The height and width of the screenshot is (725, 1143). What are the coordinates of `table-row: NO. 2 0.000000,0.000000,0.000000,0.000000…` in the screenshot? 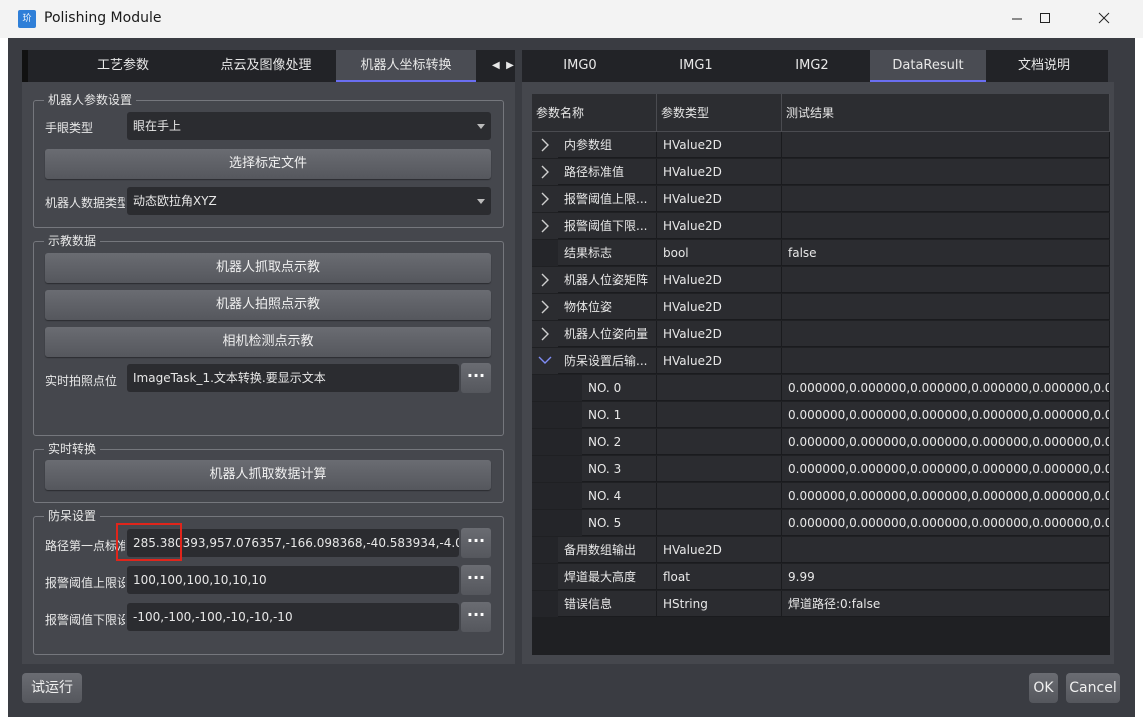 It's located at (821, 442).